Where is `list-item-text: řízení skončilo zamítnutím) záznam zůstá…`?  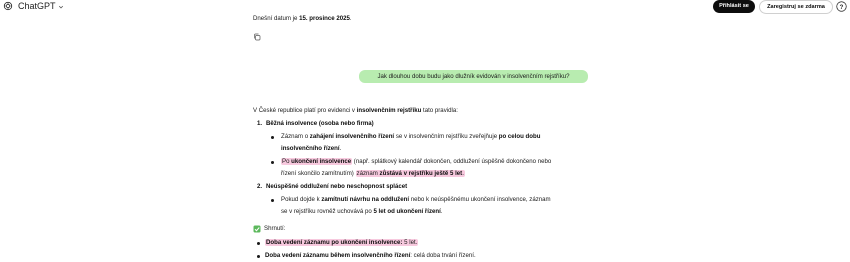
list-item-text: řízení skončilo zamítnutím) záznam zůstá… is located at coordinates (373, 173).